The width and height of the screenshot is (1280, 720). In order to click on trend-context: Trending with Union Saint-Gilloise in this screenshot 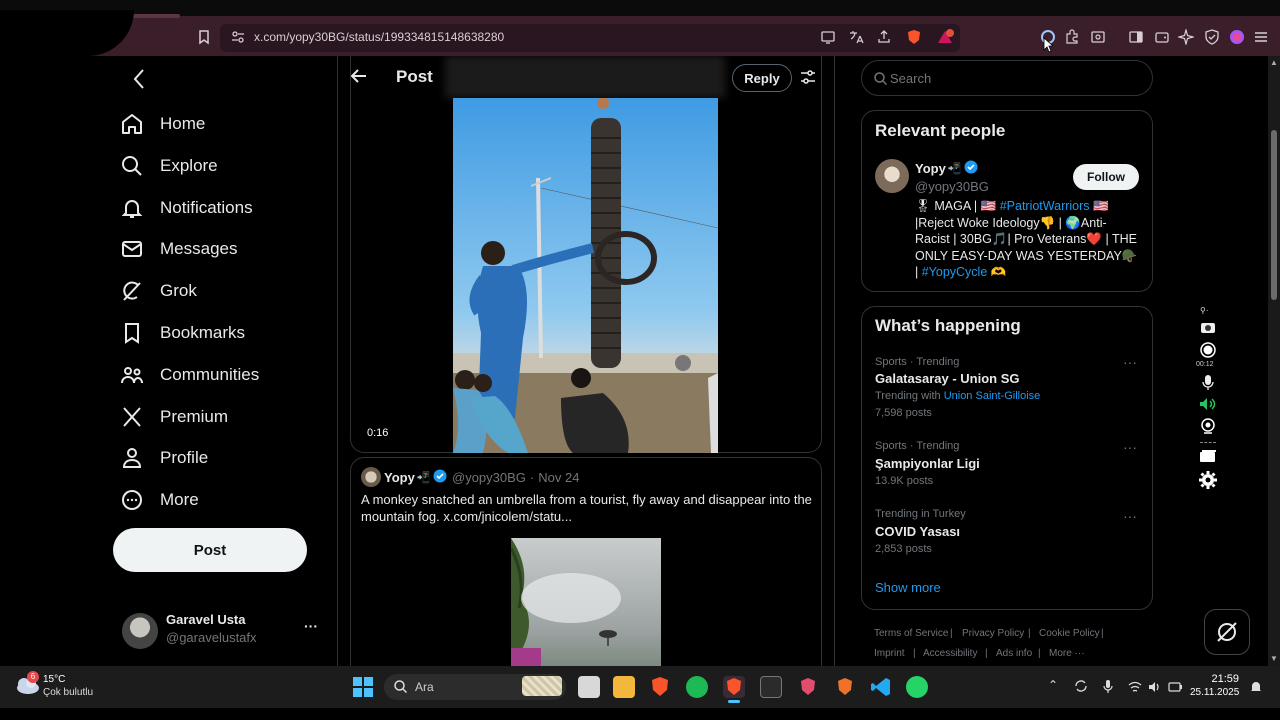, I will do `click(957, 396)`.